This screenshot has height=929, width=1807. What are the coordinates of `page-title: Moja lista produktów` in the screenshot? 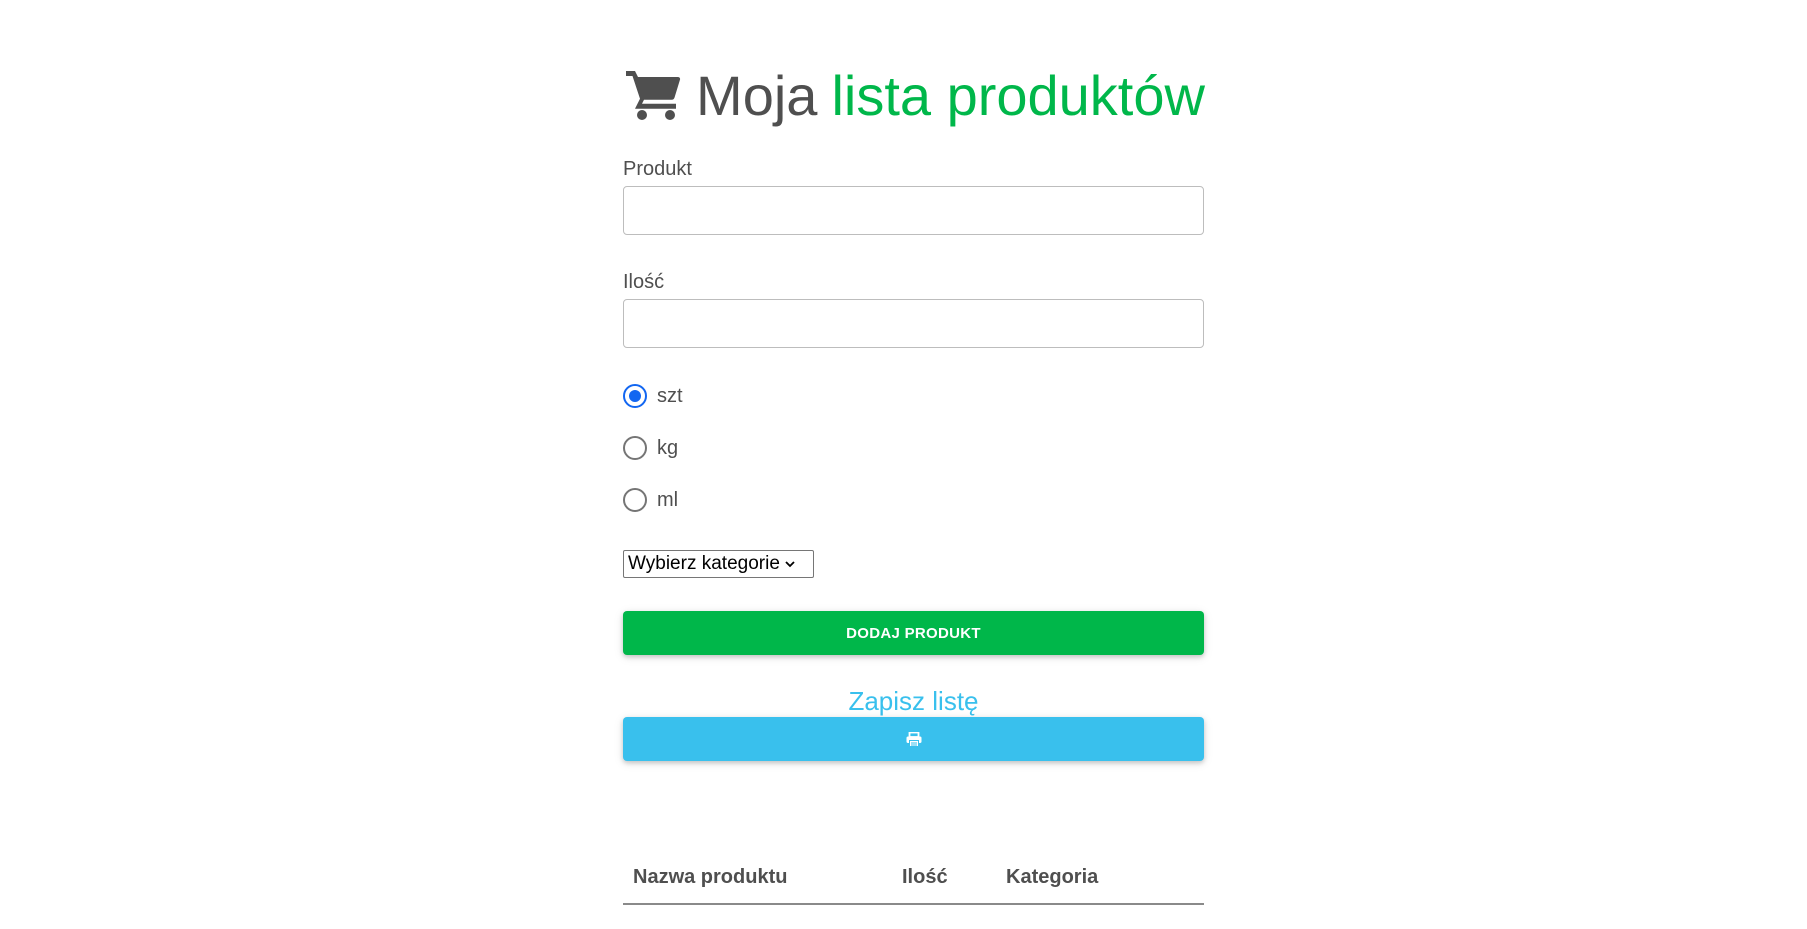 It's located at (914, 95).